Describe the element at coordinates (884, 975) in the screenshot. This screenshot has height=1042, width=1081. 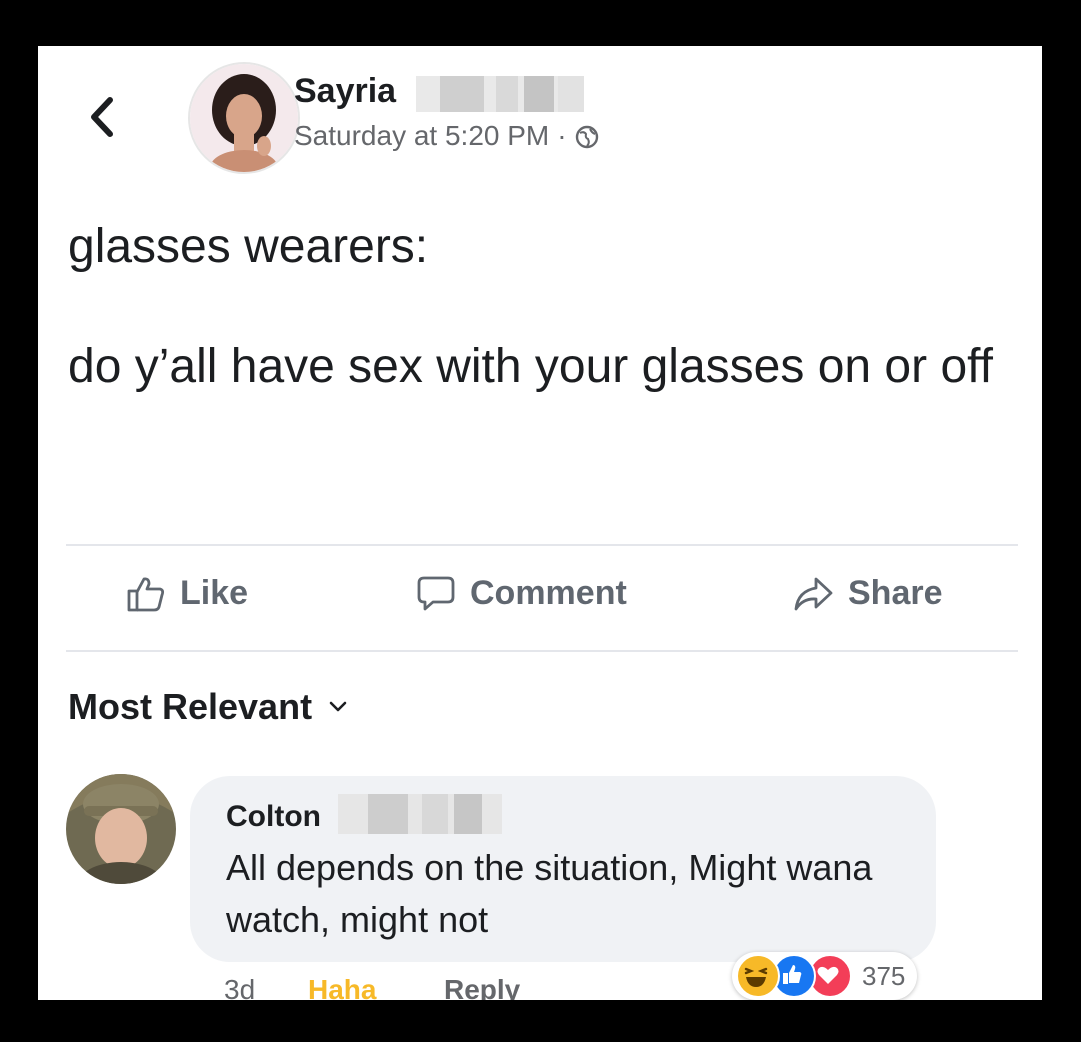
I see `reaction-count: 375` at that location.